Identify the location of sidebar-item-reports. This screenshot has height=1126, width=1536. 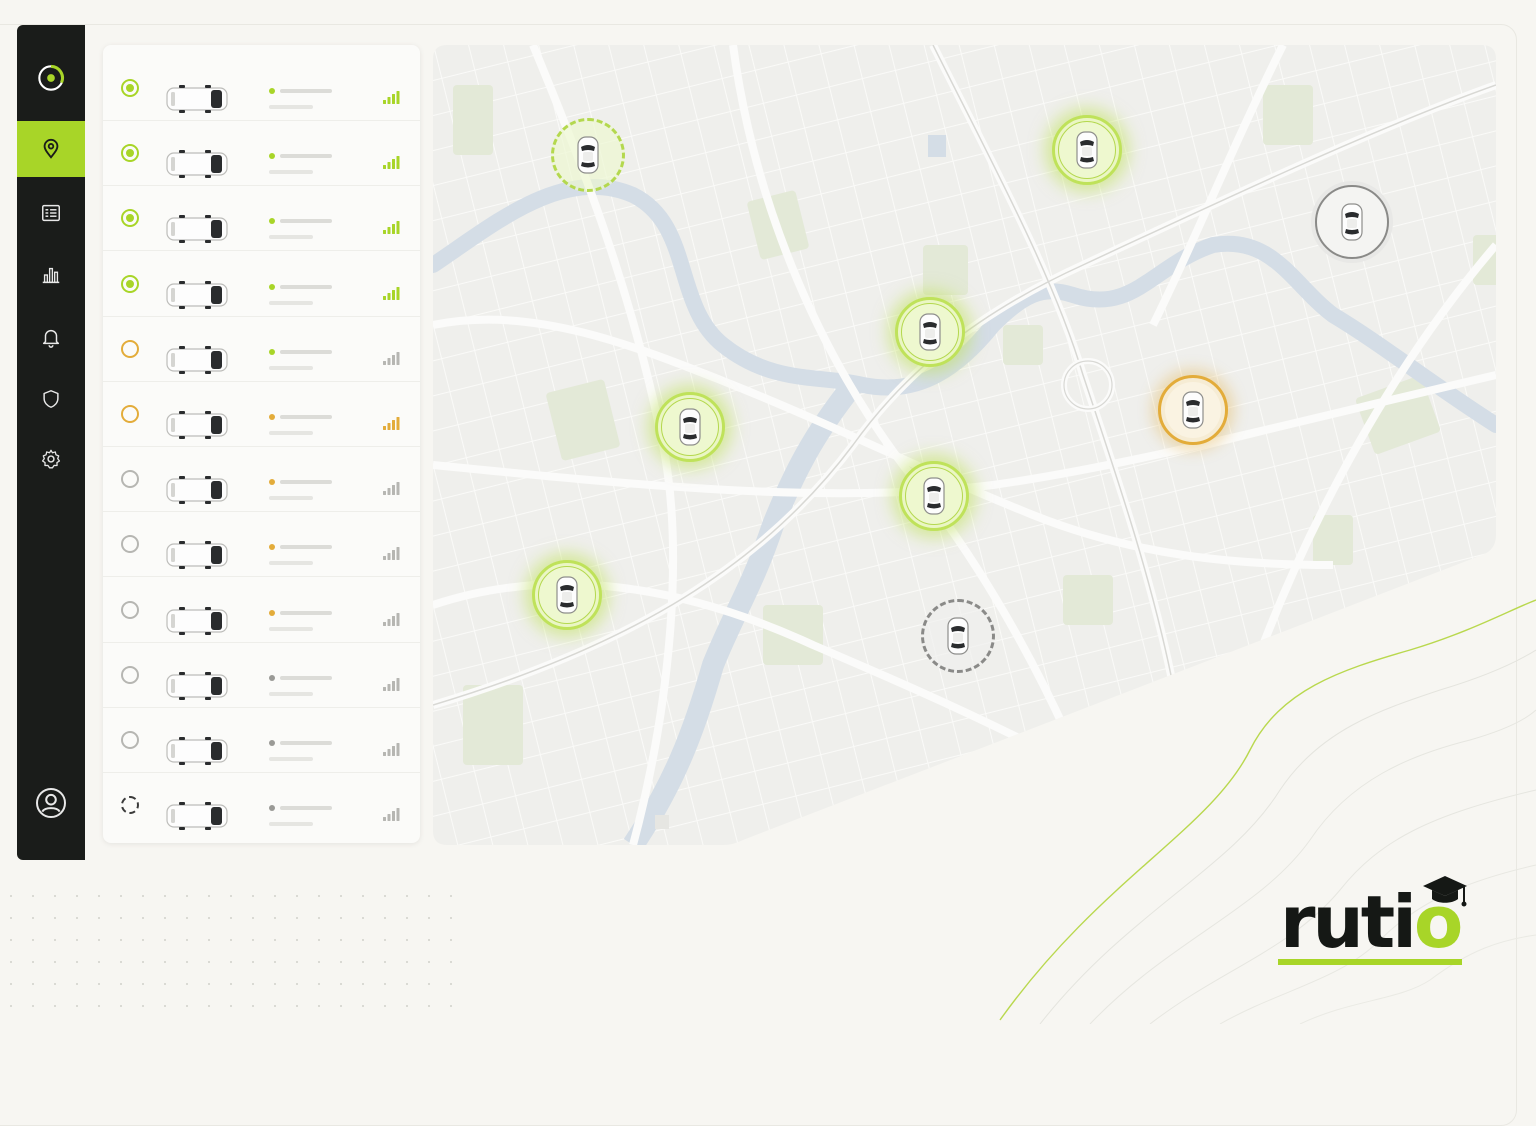
(51, 213).